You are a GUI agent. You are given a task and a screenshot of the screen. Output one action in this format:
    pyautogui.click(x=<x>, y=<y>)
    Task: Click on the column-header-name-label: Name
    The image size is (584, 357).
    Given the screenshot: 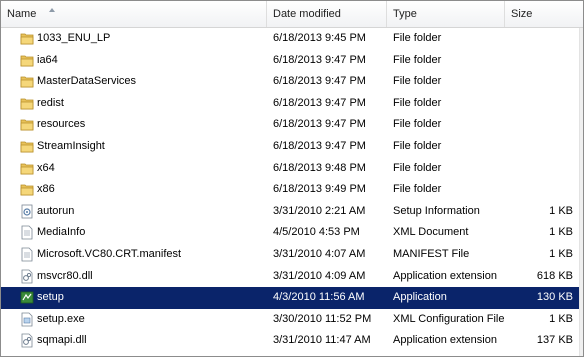 What is the action you would take?
    pyautogui.click(x=22, y=14)
    